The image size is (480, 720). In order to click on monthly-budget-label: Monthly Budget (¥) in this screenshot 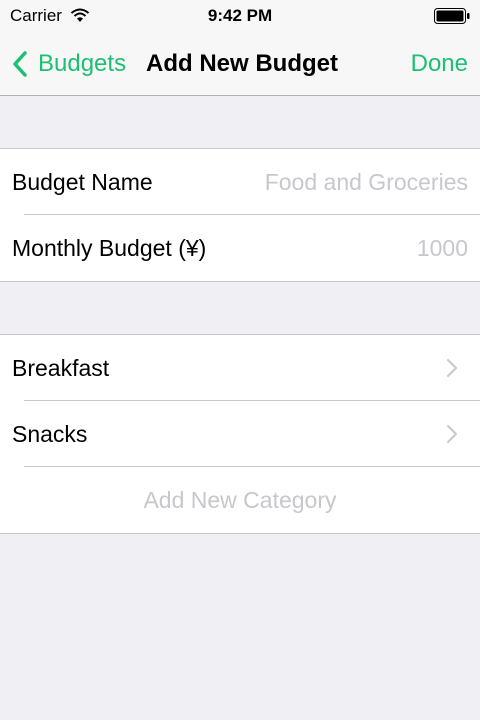, I will do `click(109, 247)`.